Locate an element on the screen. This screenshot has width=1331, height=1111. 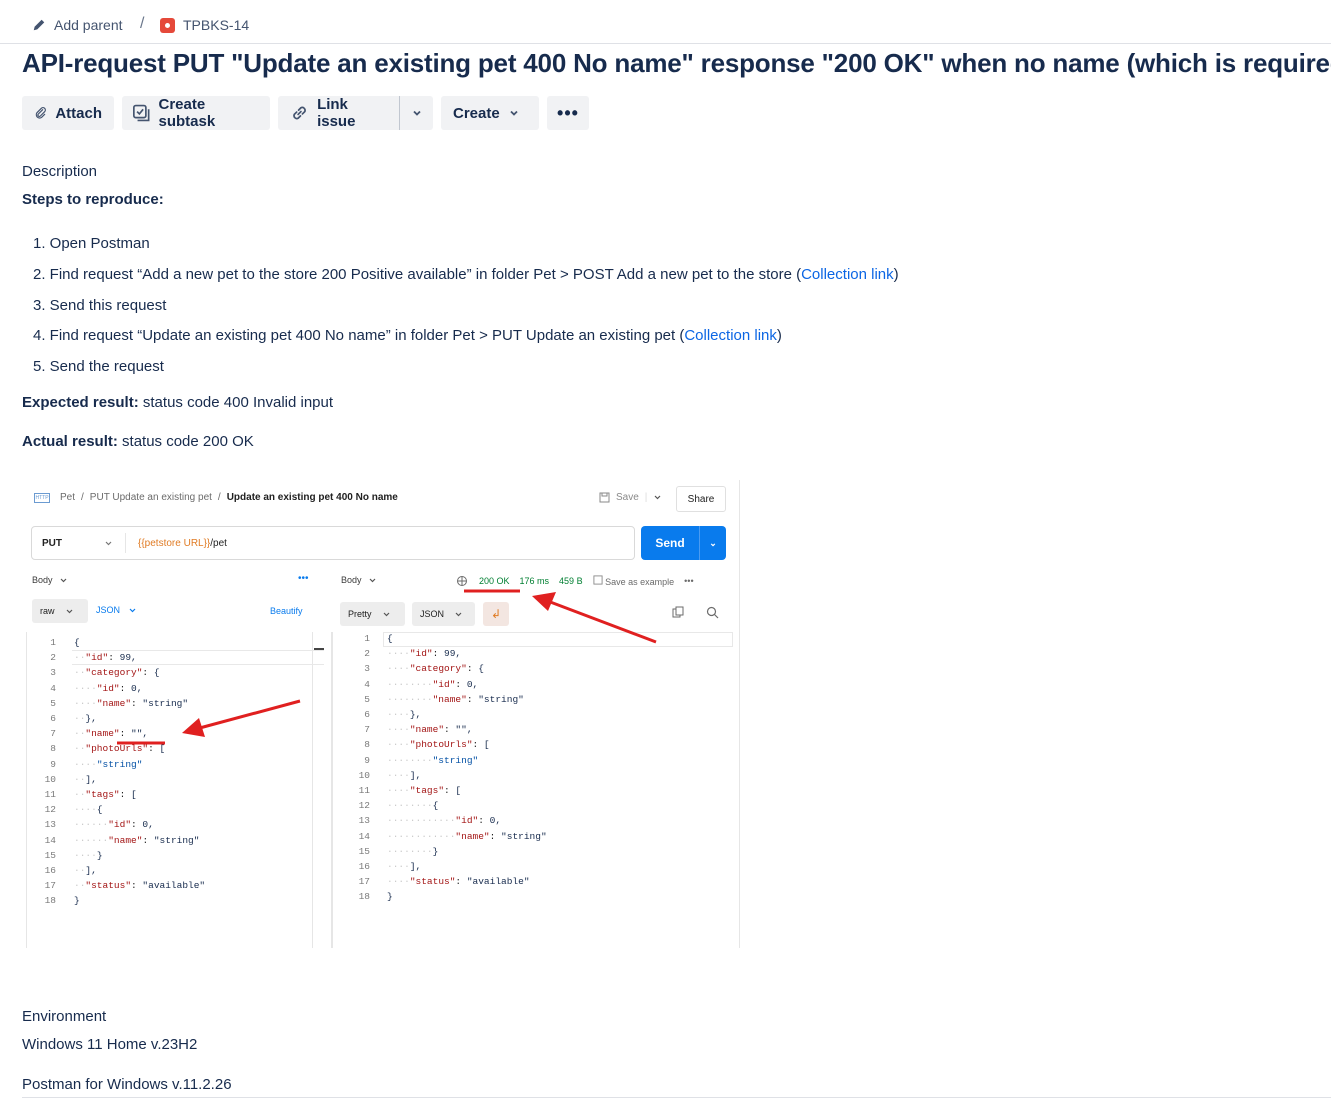
pm-send-button: Send ⌄ is located at coordinates (683, 543).